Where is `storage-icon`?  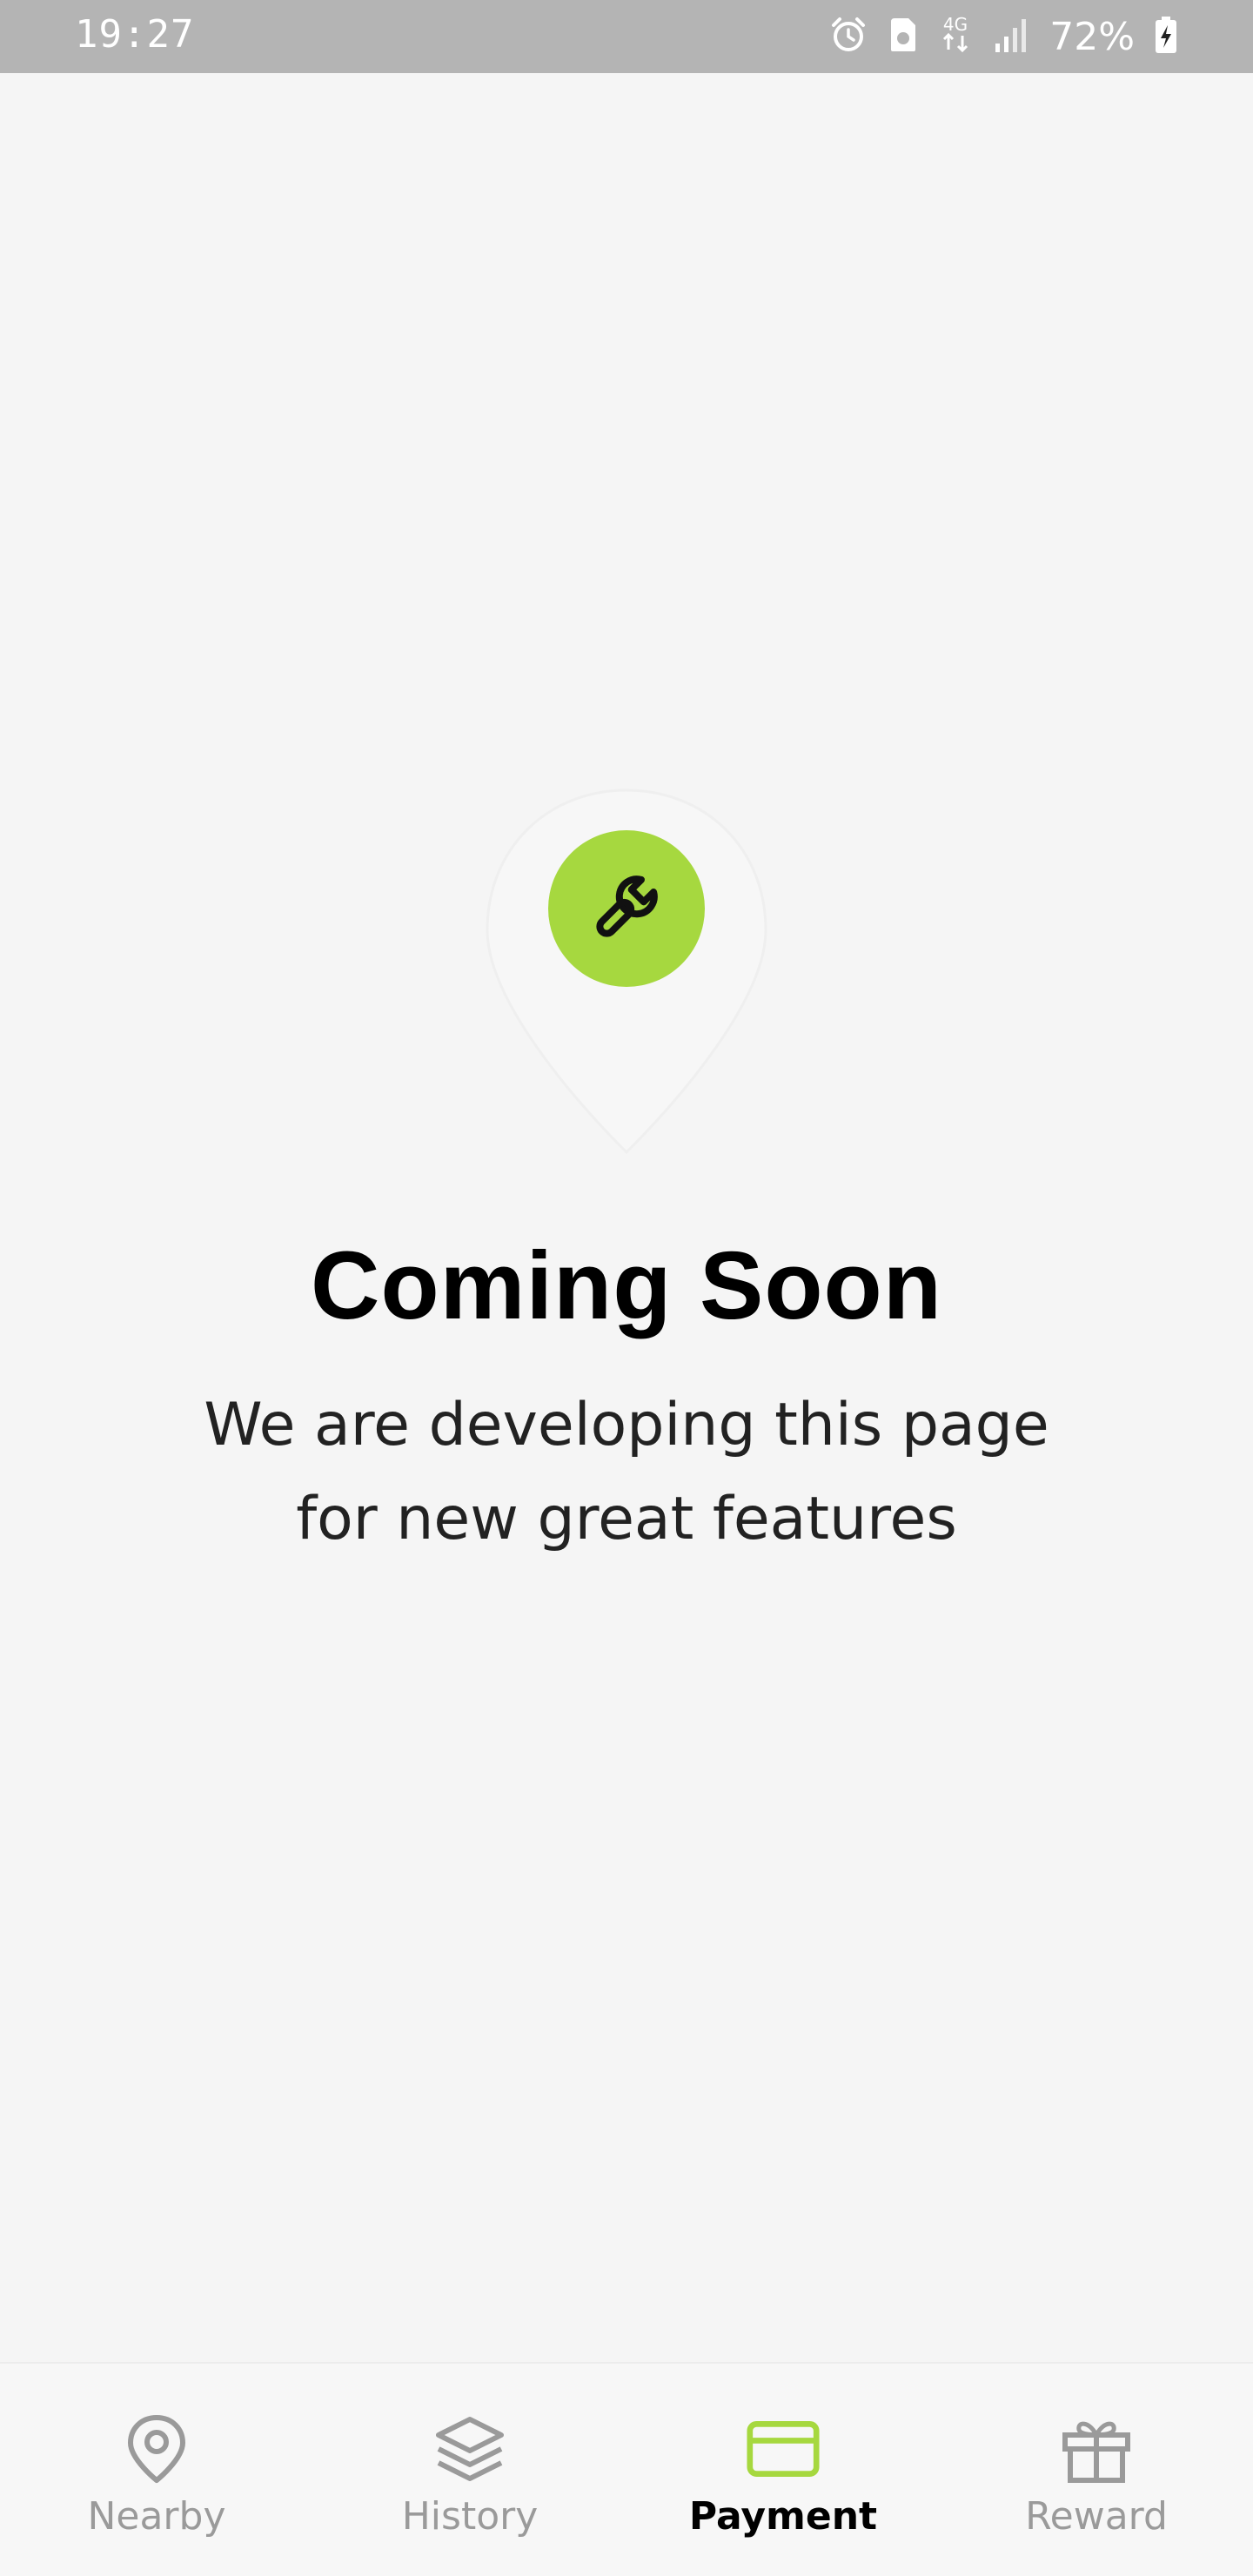
storage-icon is located at coordinates (903, 37).